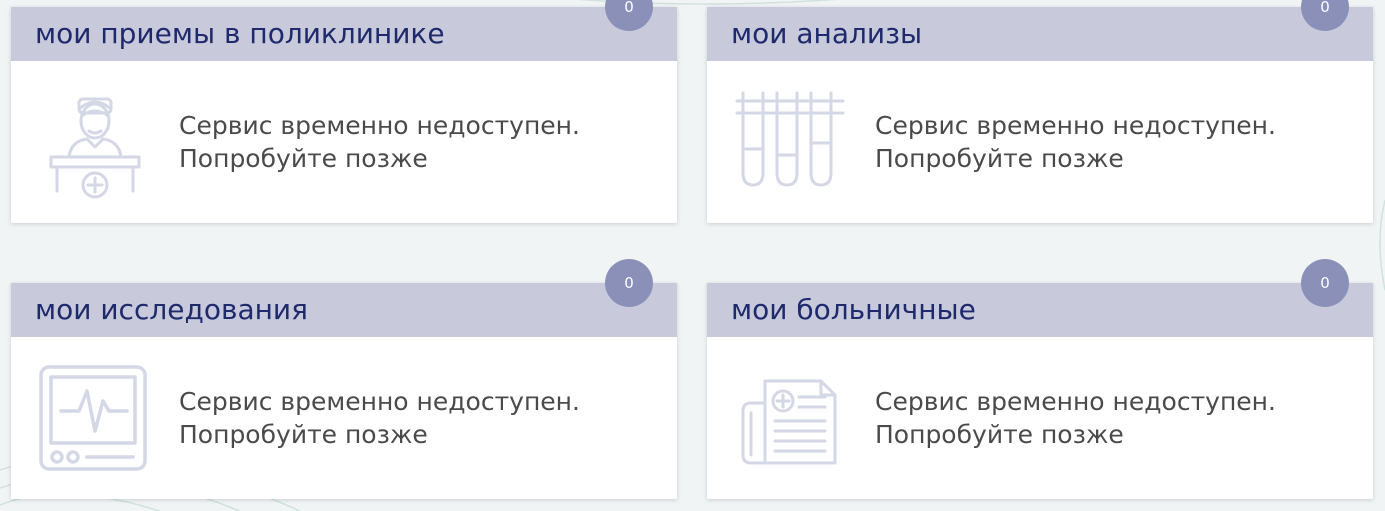 The image size is (1385, 511). I want to click on card-header: мои анализы 0, so click(1040, 30).